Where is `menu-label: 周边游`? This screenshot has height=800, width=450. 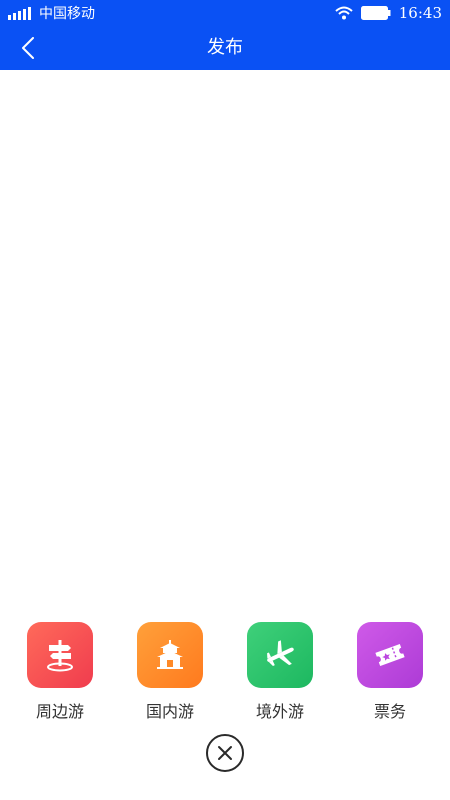
menu-label: 周边游 is located at coordinates (59, 711).